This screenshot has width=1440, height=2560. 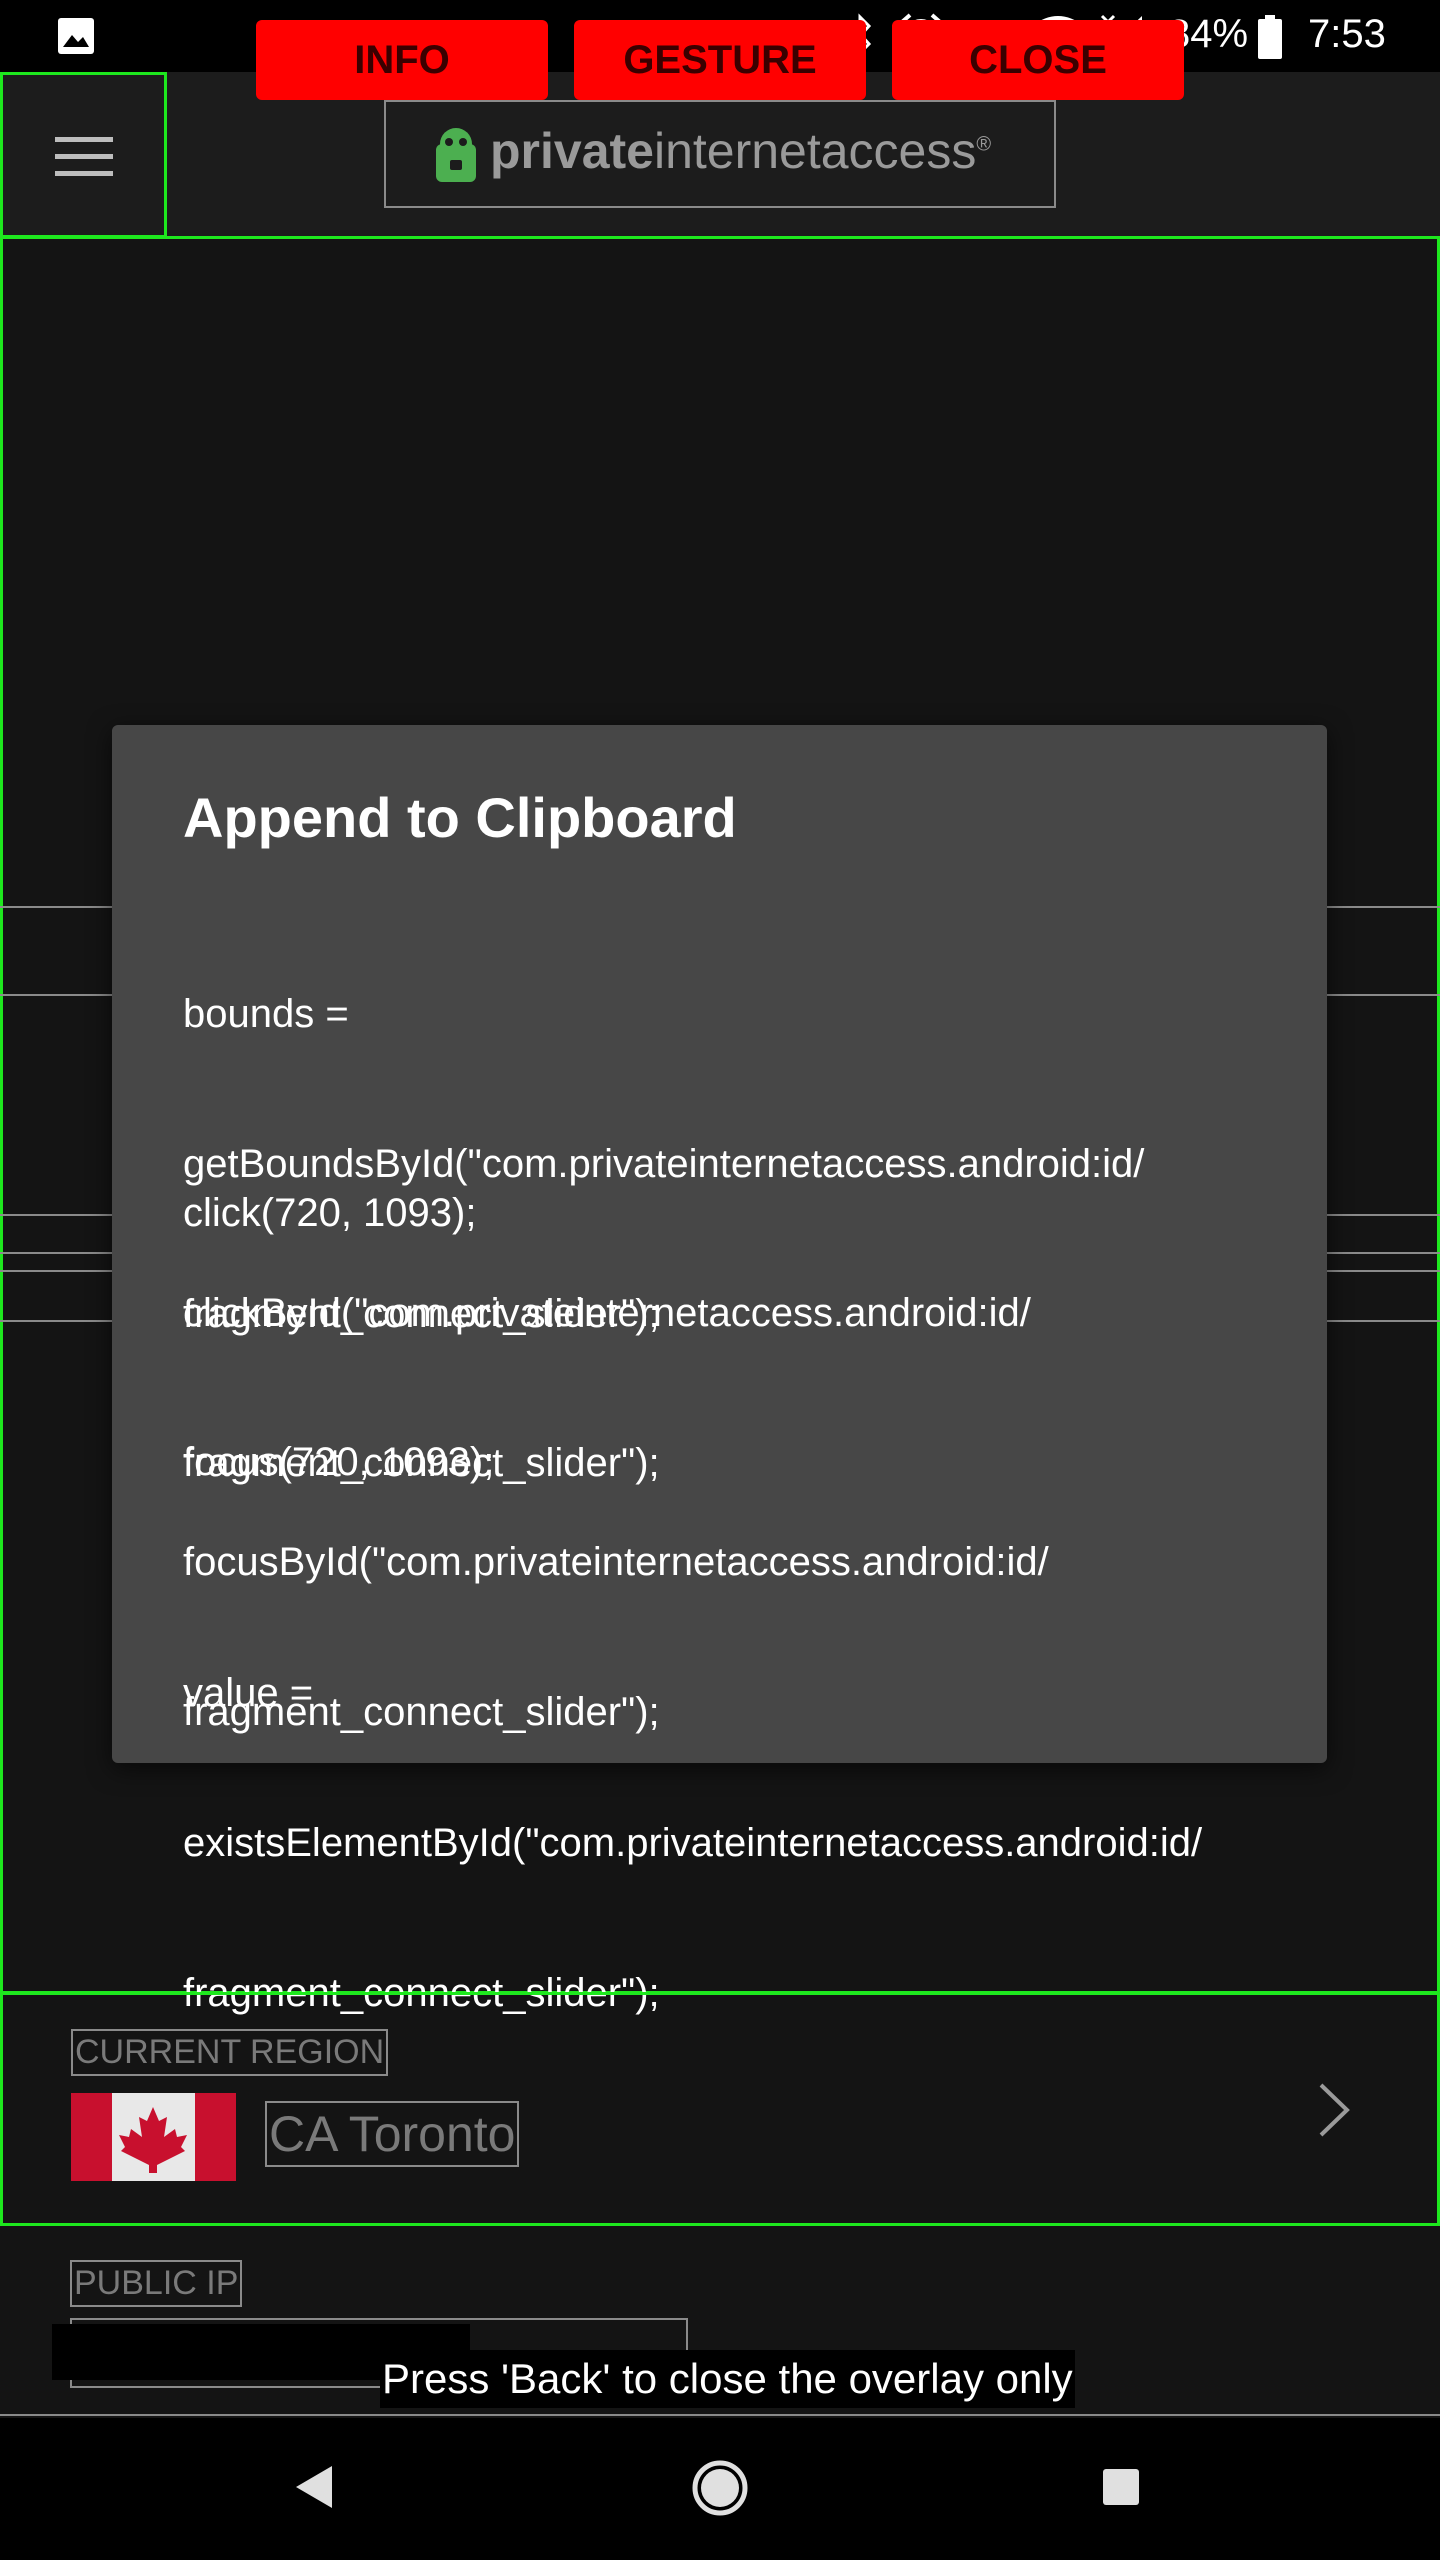 I want to click on clock-time: 7:53, so click(x=1347, y=34).